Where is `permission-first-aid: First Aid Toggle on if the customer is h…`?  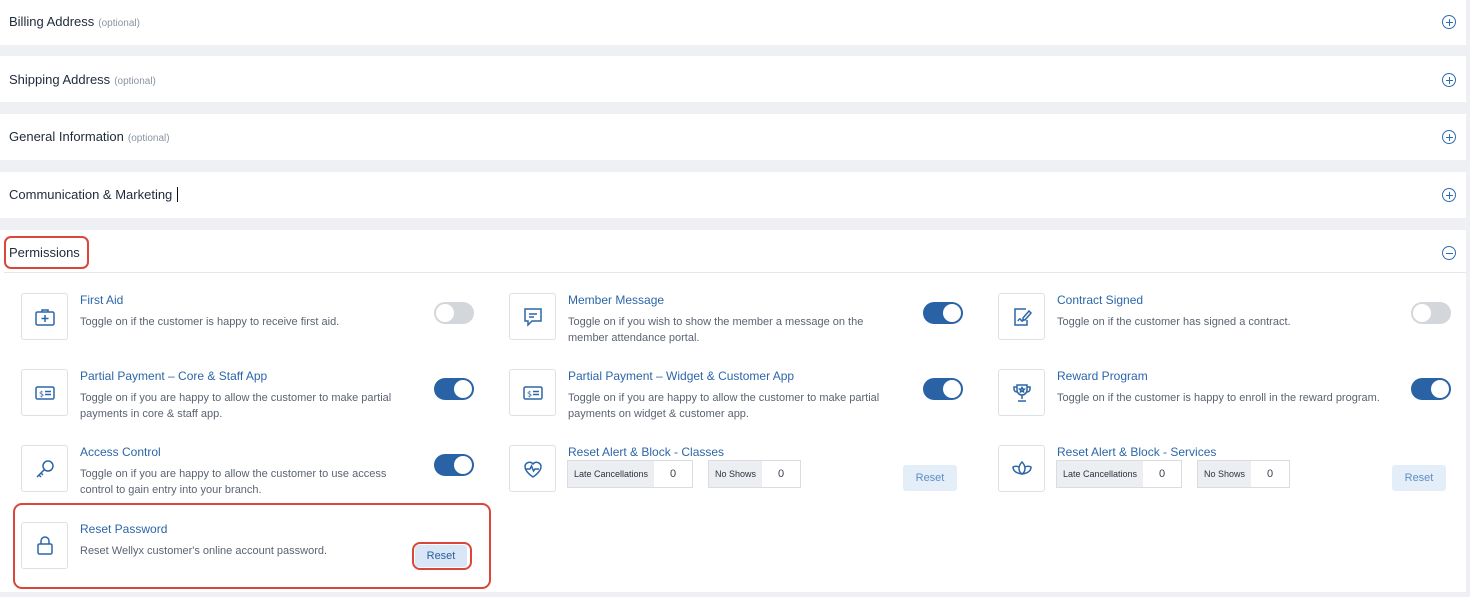 permission-first-aid: First Aid Toggle on if the customer is h… is located at coordinates (248, 318).